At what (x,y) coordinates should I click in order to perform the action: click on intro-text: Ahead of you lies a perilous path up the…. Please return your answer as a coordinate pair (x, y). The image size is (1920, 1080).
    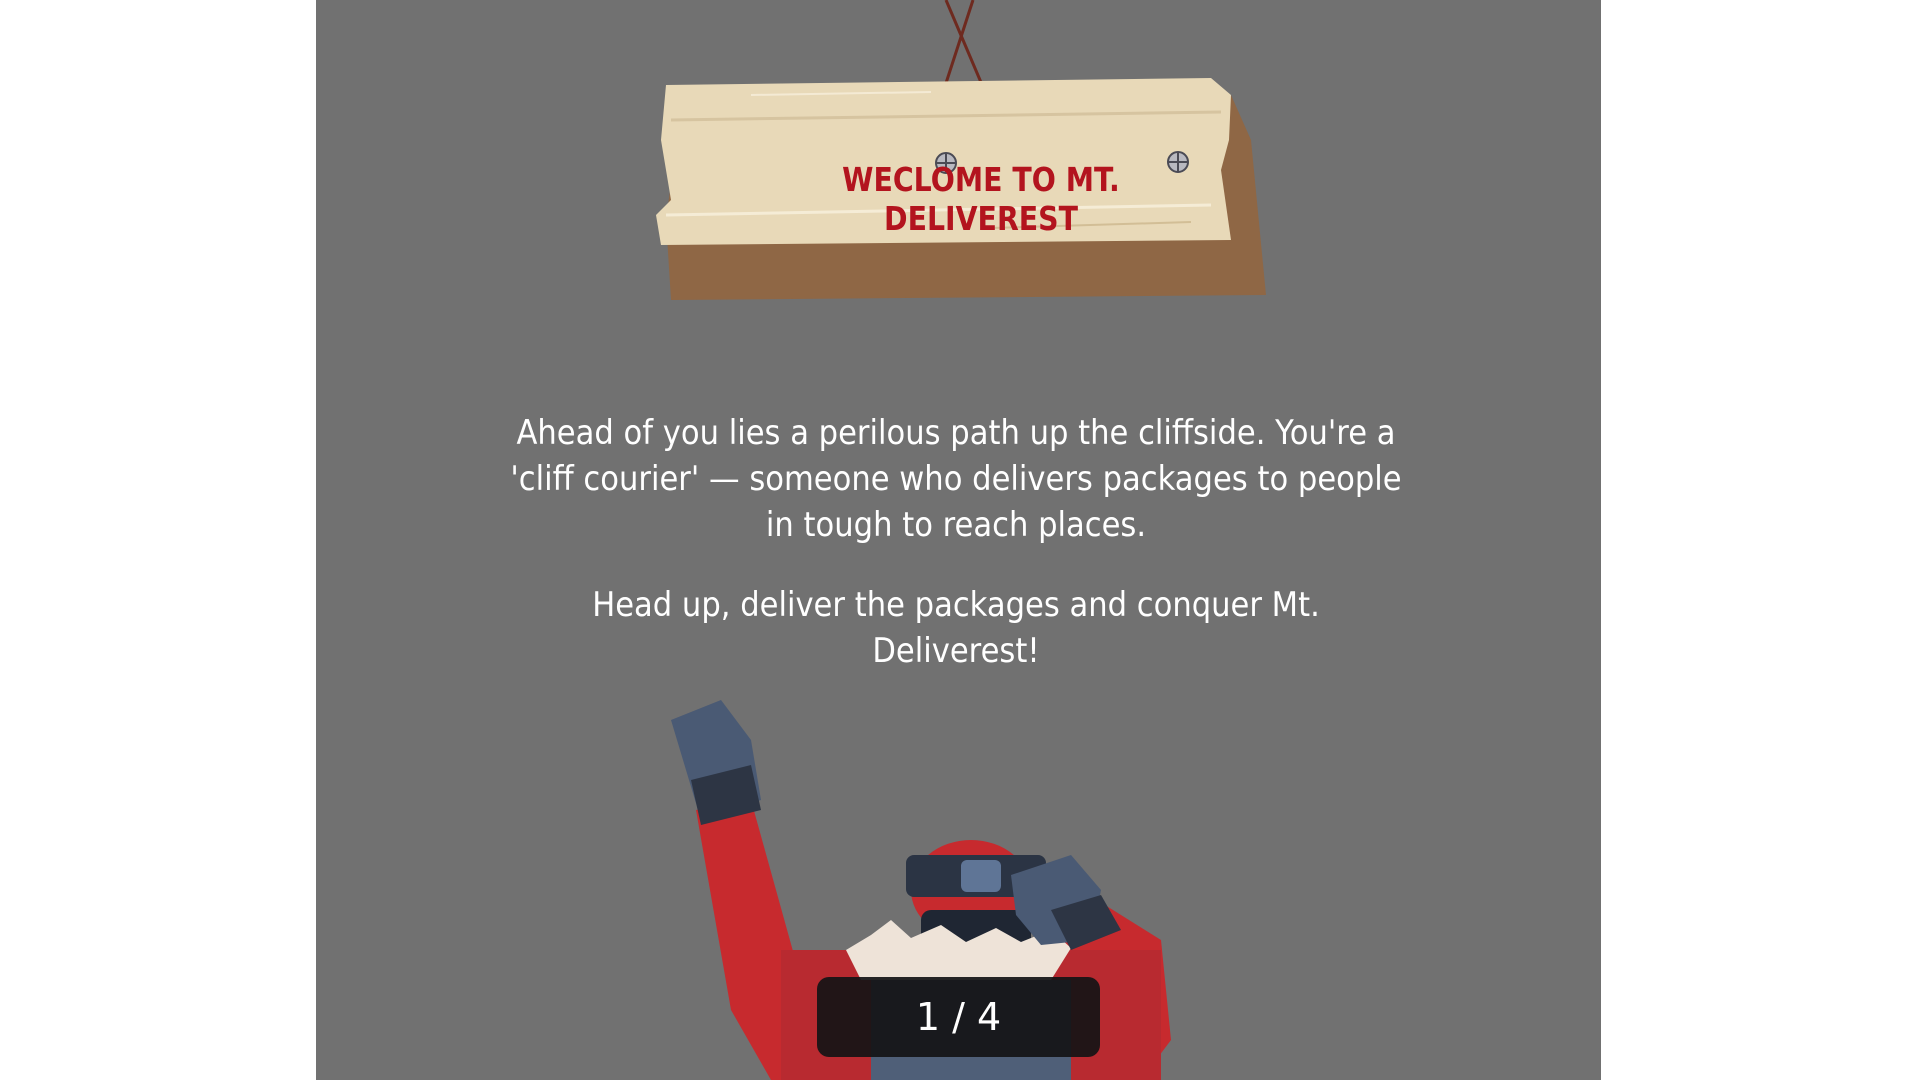
    Looking at the image, I should click on (956, 559).